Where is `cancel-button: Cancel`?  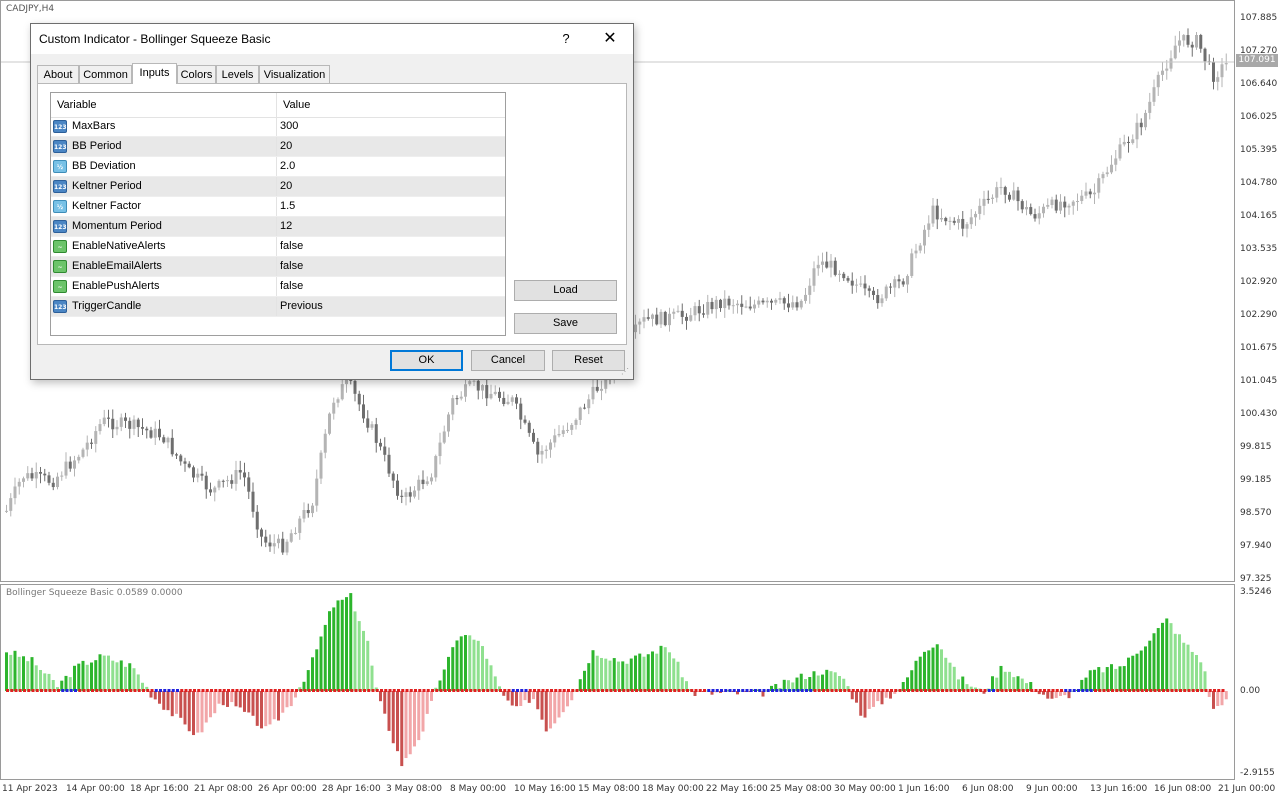
cancel-button: Cancel is located at coordinates (508, 360).